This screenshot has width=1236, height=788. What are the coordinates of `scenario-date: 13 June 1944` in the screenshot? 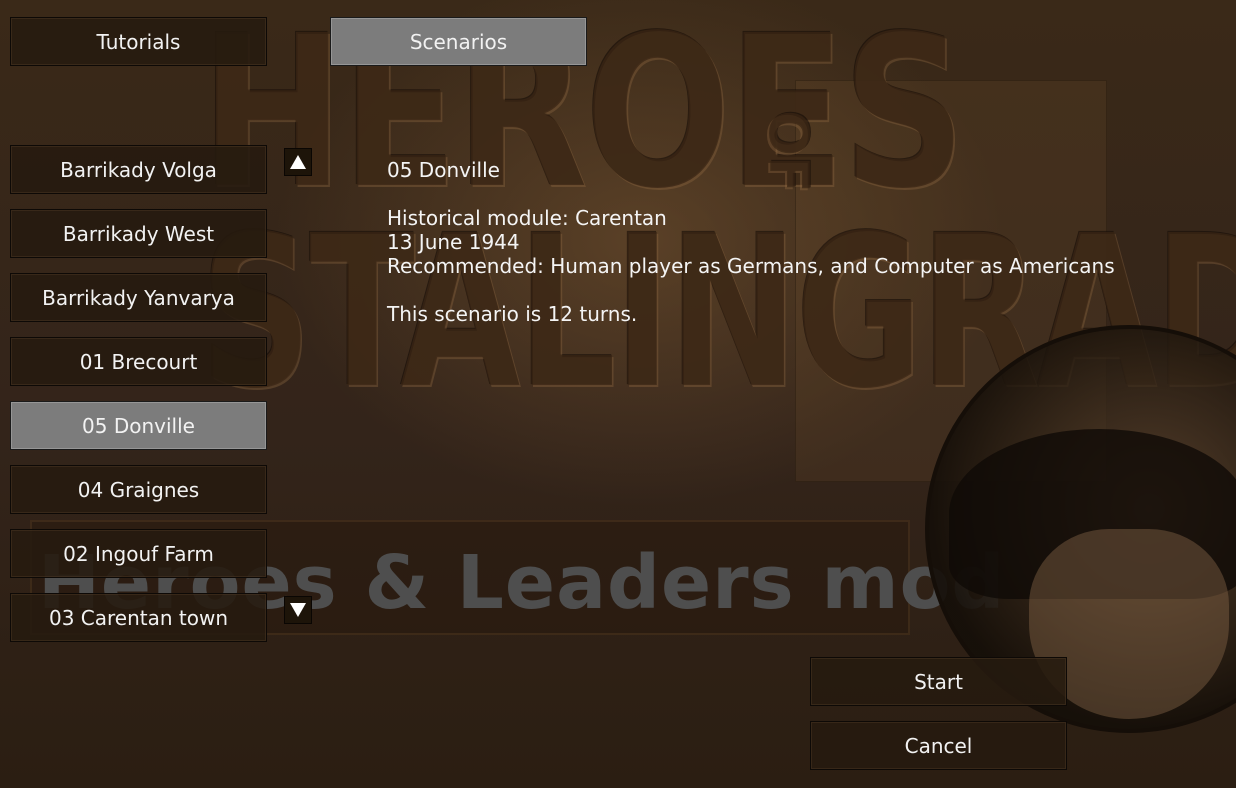 It's located at (453, 242).